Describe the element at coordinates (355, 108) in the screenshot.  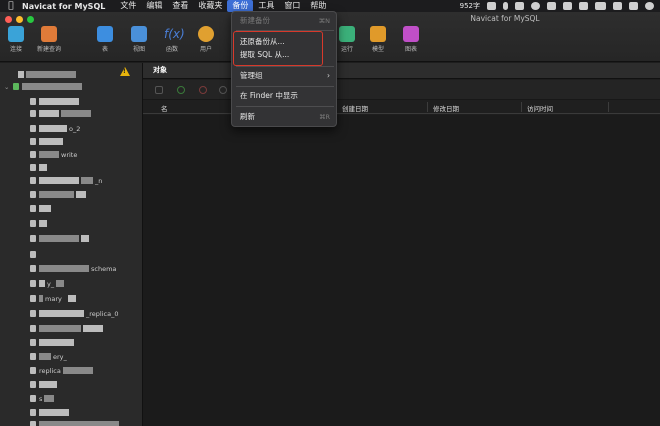
I see `column-created: 创建日期` at that location.